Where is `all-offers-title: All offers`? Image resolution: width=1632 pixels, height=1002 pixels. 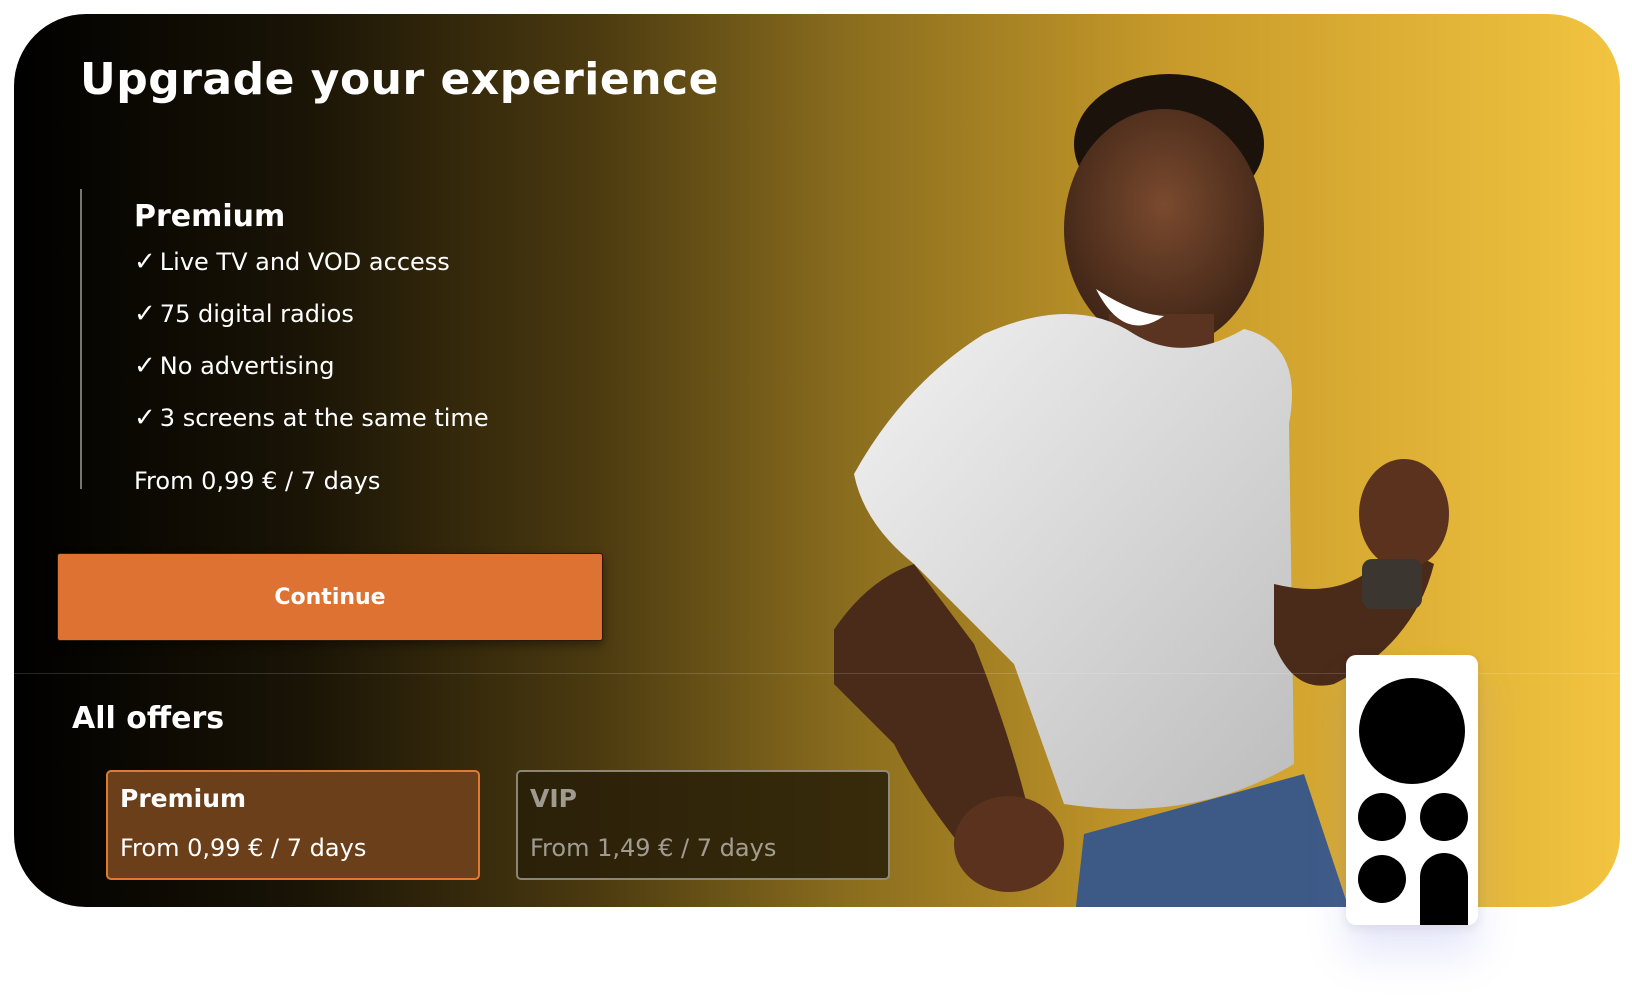
all-offers-title: All offers is located at coordinates (148, 718).